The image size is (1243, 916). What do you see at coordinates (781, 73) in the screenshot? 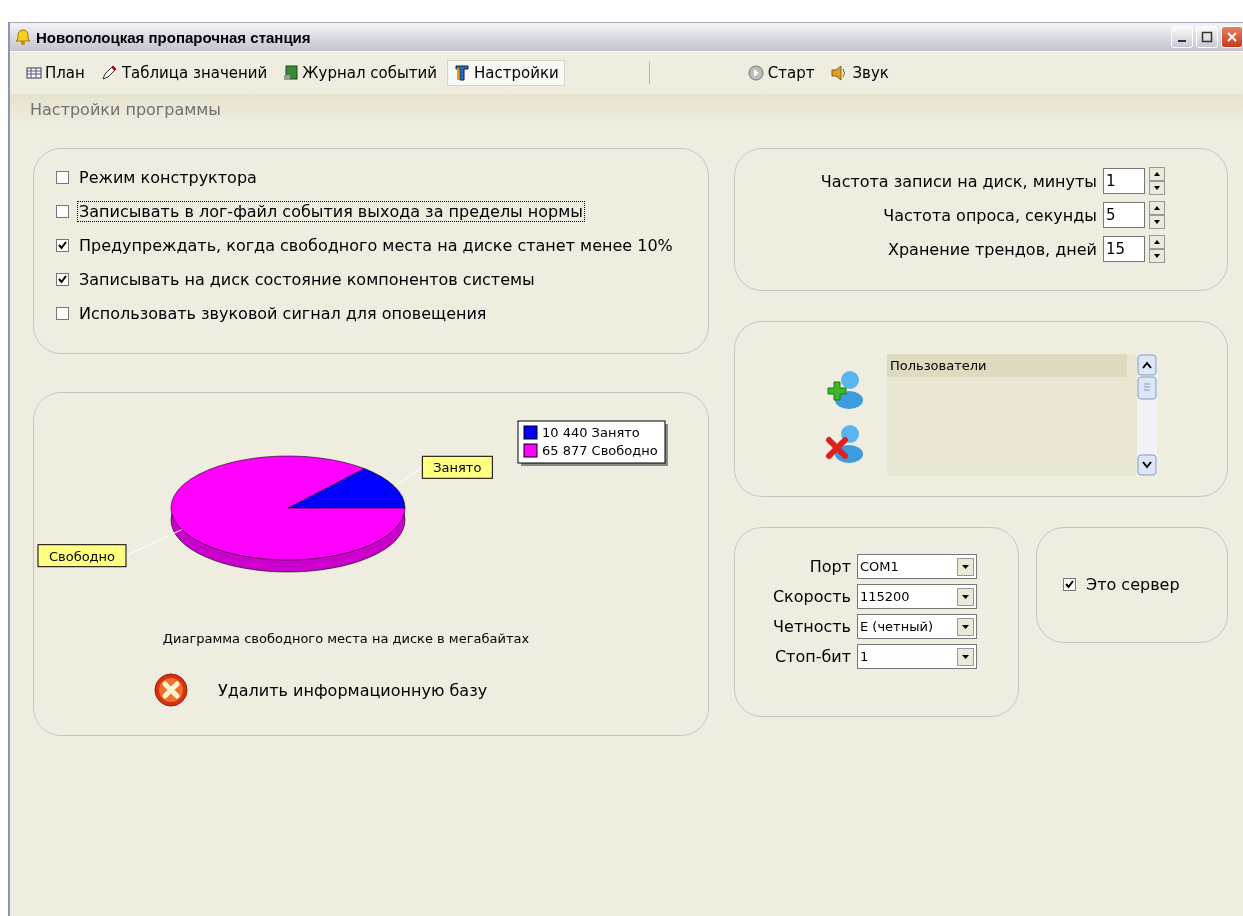
I see `toolbar-button: Старт` at bounding box center [781, 73].